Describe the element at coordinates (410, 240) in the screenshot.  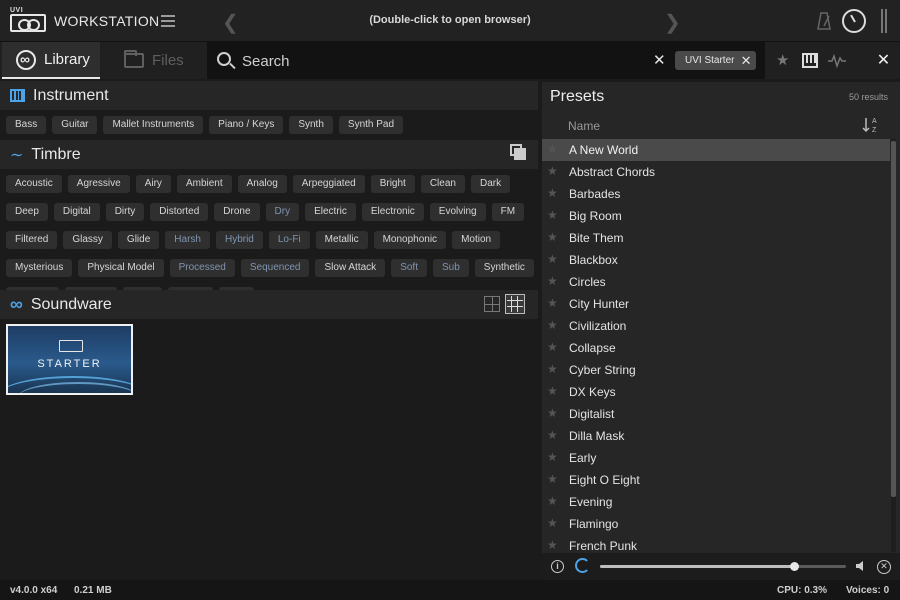
I see `tag-monophonic: Monophonic` at that location.